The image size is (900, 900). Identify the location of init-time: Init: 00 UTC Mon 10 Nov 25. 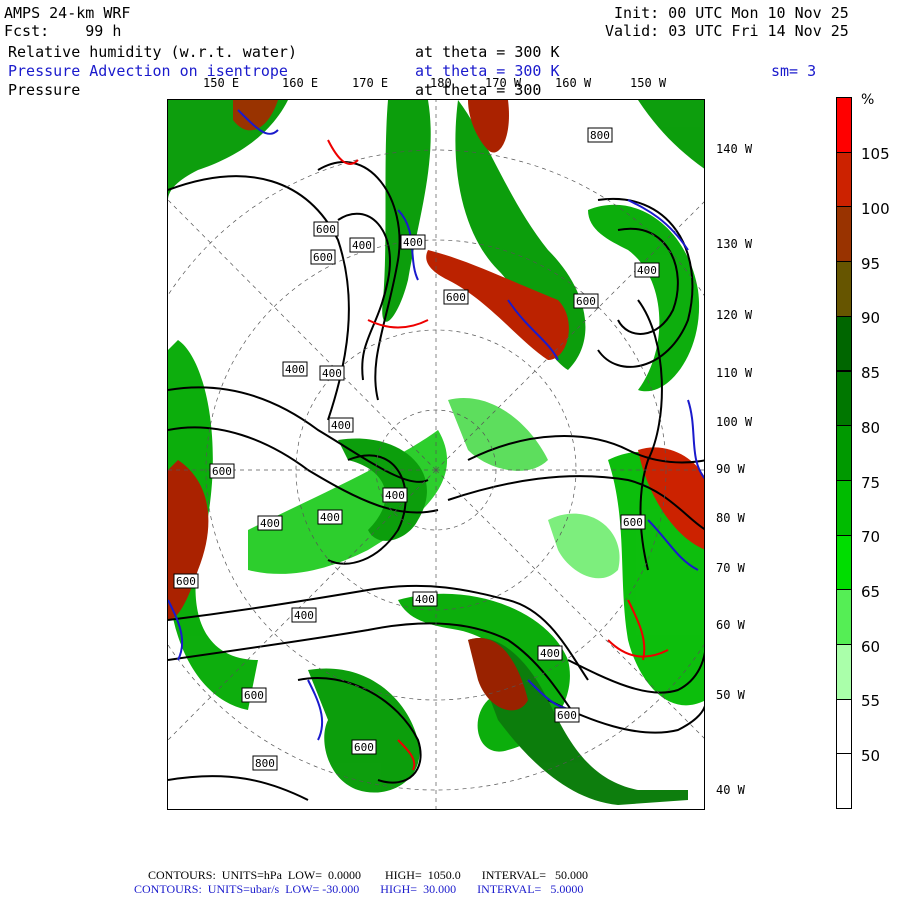
(731, 13).